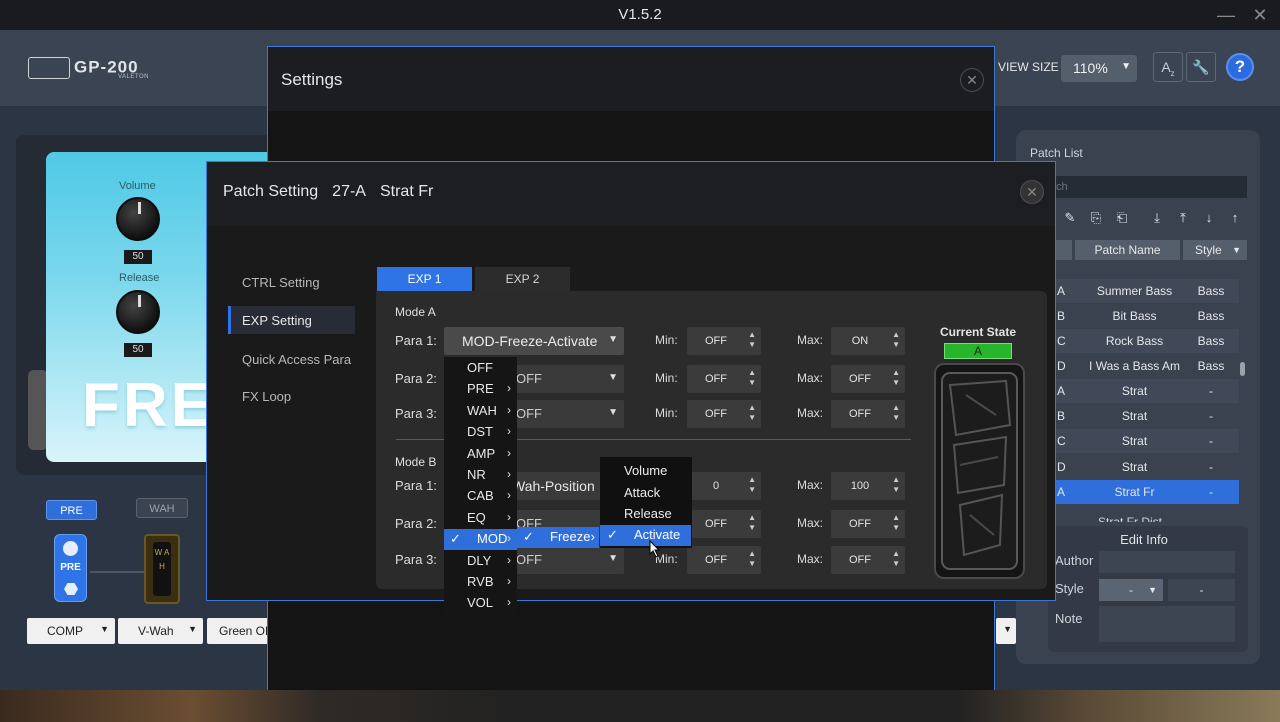 This screenshot has width=1280, height=722. Describe the element at coordinates (1242, 369) in the screenshot. I see `scrollbar-thumb` at that location.